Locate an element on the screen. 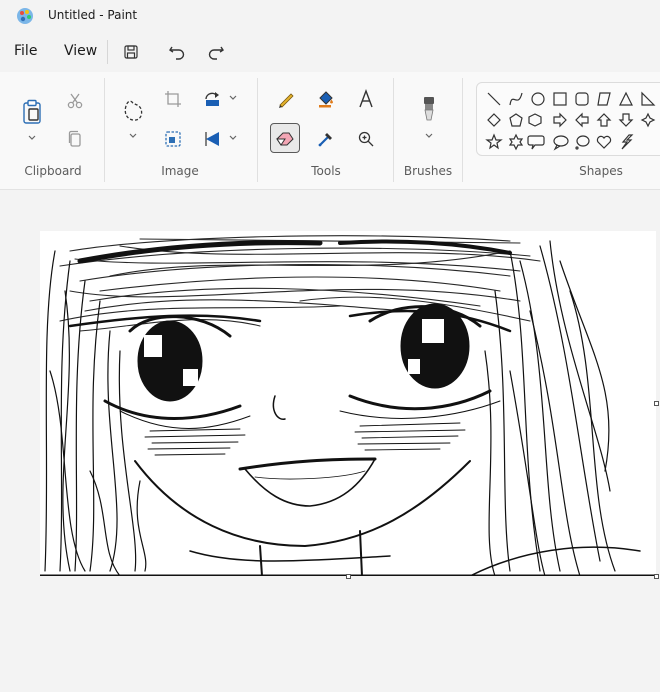 Image resolution: width=660 pixels, height=692 pixels. resize-icon is located at coordinates (173, 139).